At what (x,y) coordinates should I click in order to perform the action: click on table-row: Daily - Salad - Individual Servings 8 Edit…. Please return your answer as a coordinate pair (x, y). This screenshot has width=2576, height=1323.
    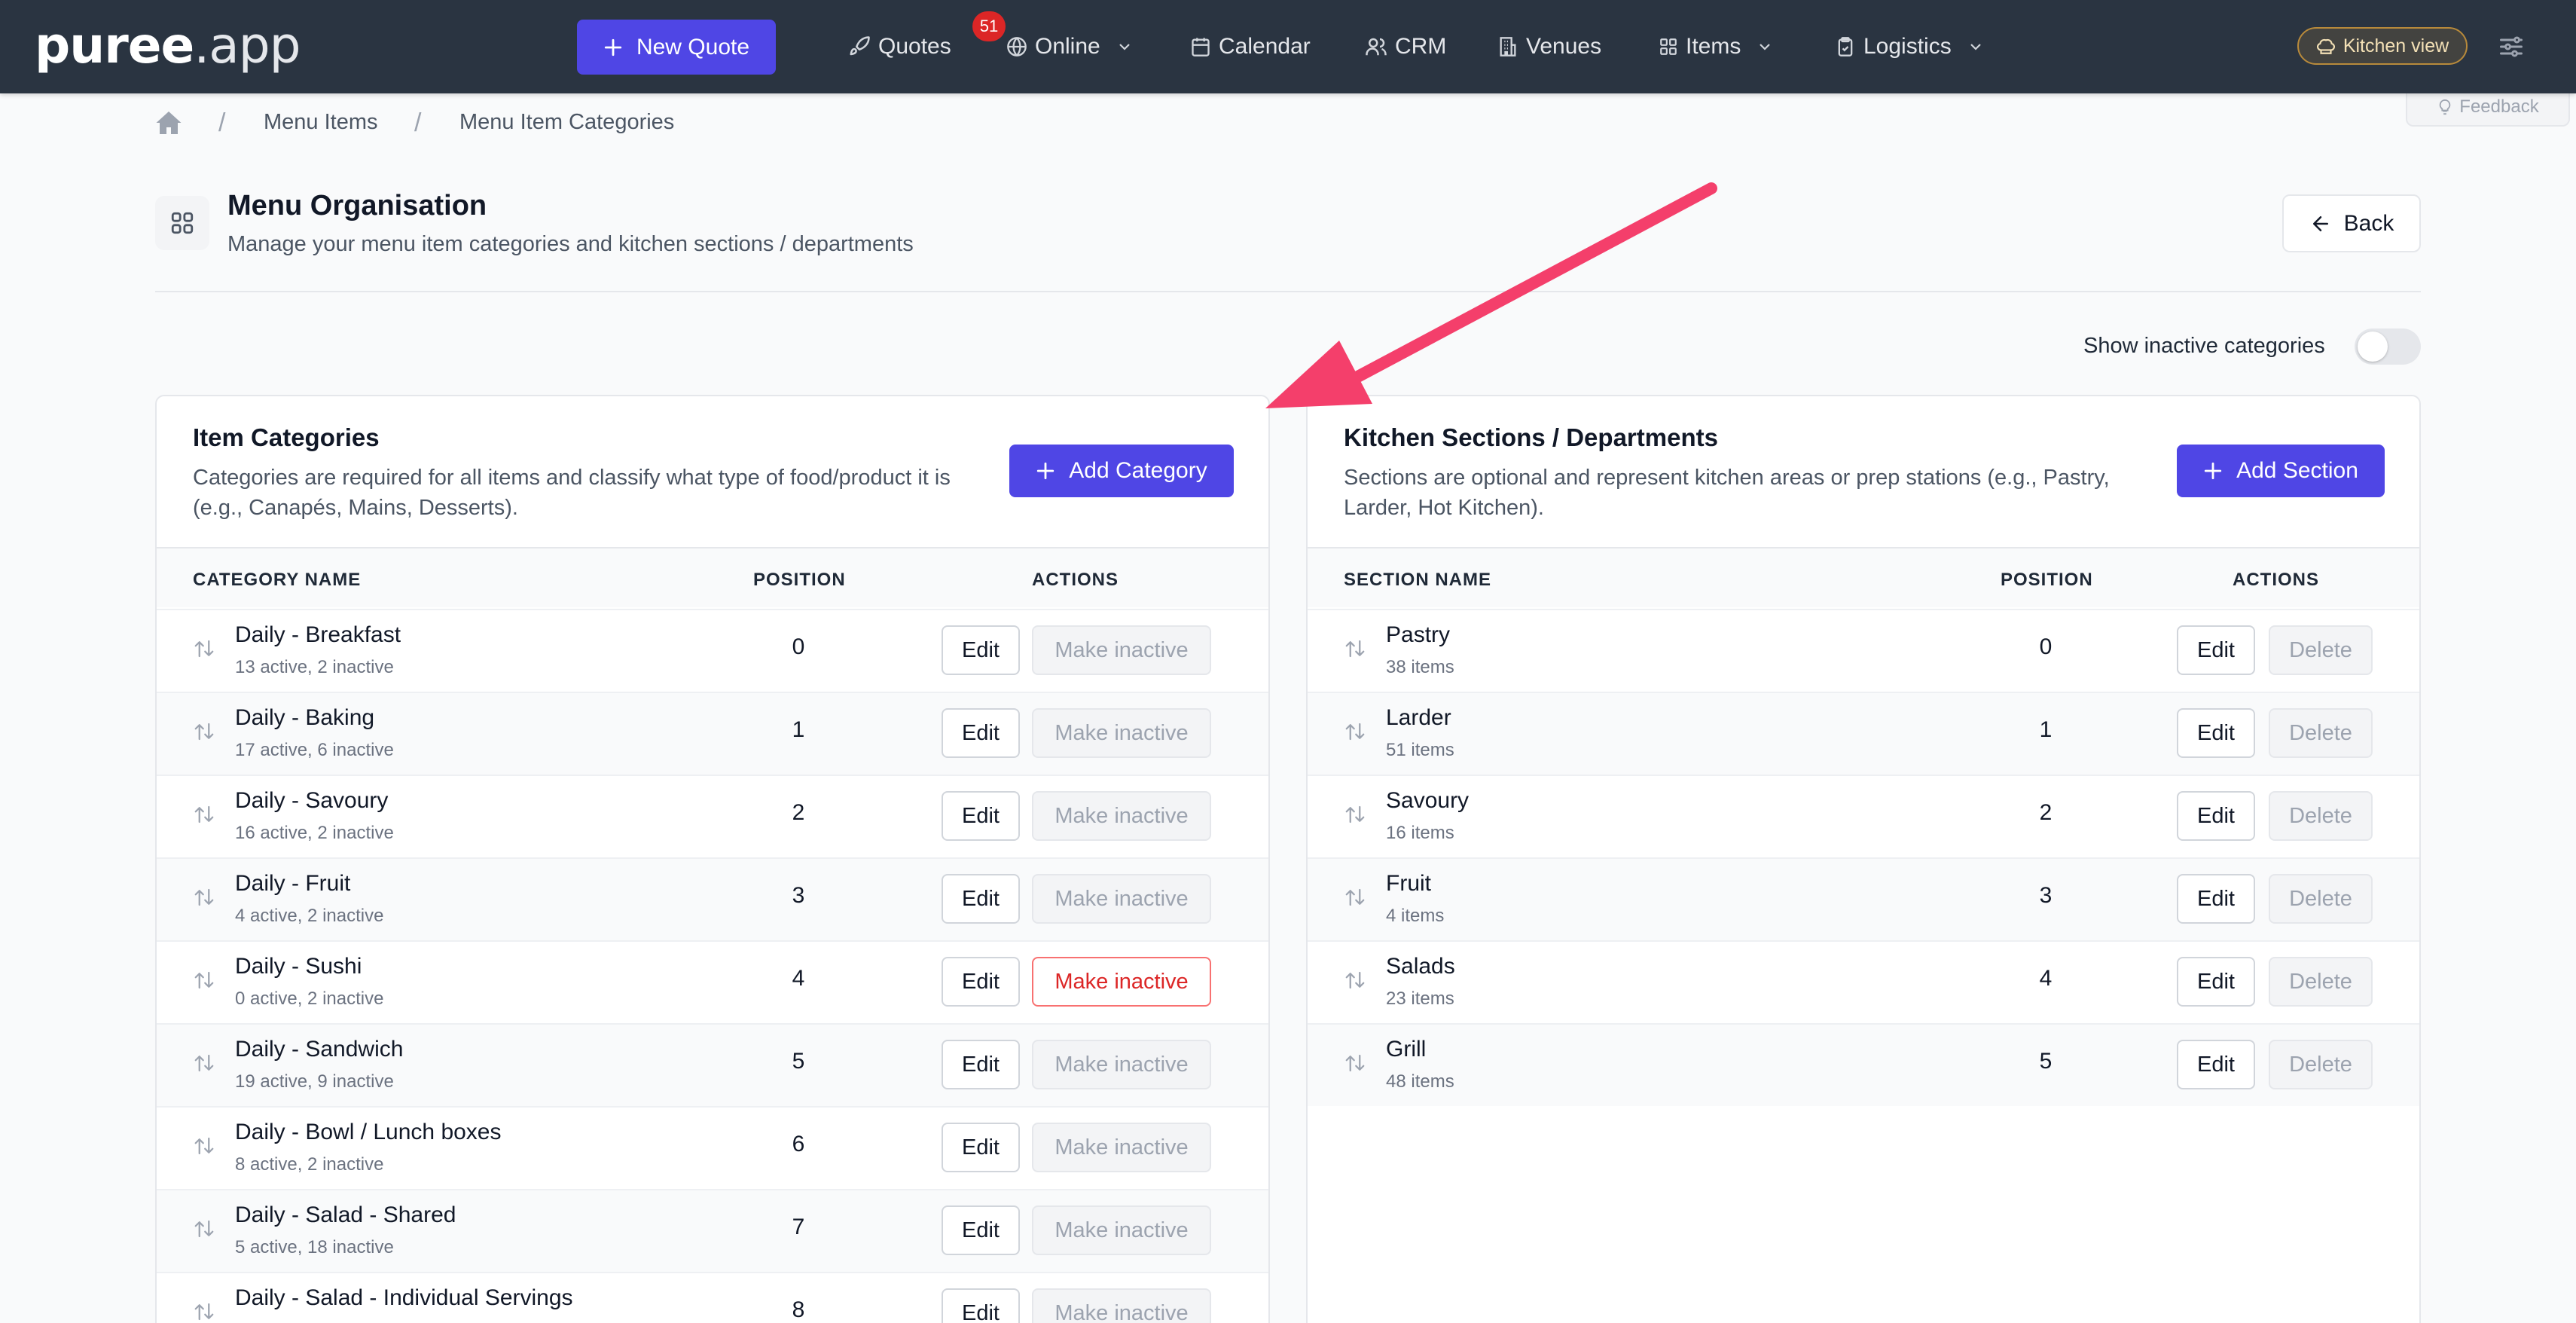
    Looking at the image, I should click on (713, 1297).